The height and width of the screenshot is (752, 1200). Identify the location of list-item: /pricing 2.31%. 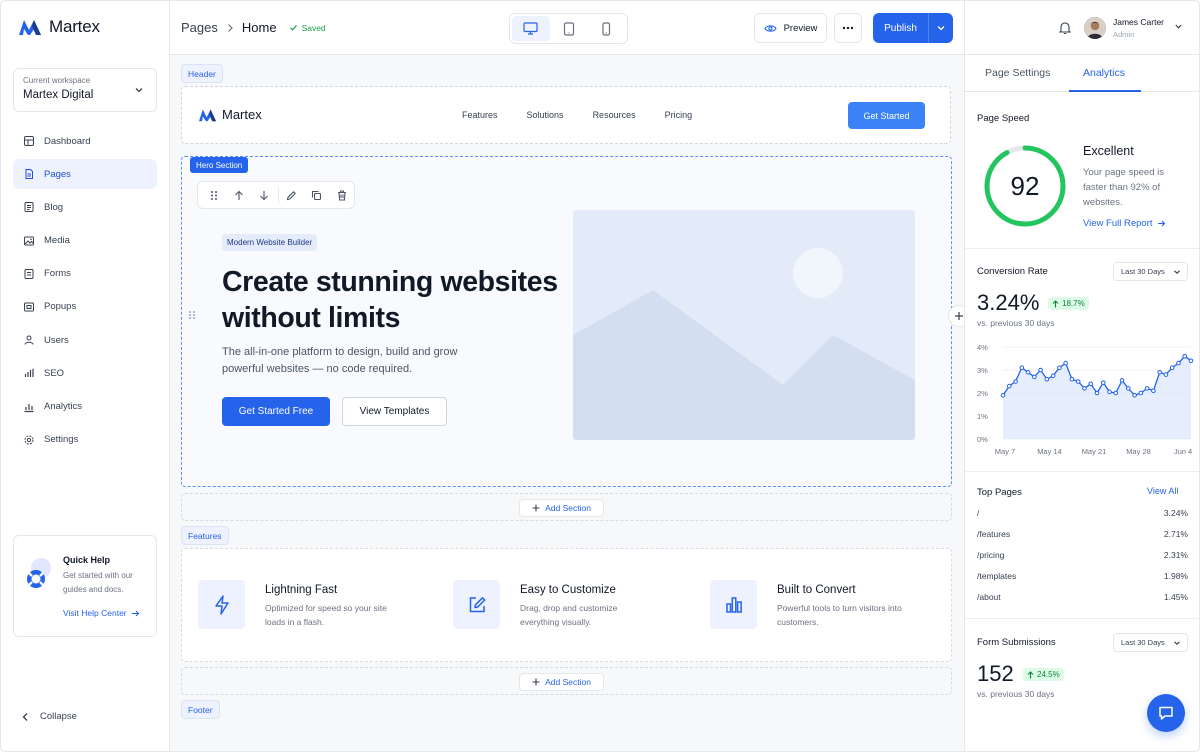
(1082, 555).